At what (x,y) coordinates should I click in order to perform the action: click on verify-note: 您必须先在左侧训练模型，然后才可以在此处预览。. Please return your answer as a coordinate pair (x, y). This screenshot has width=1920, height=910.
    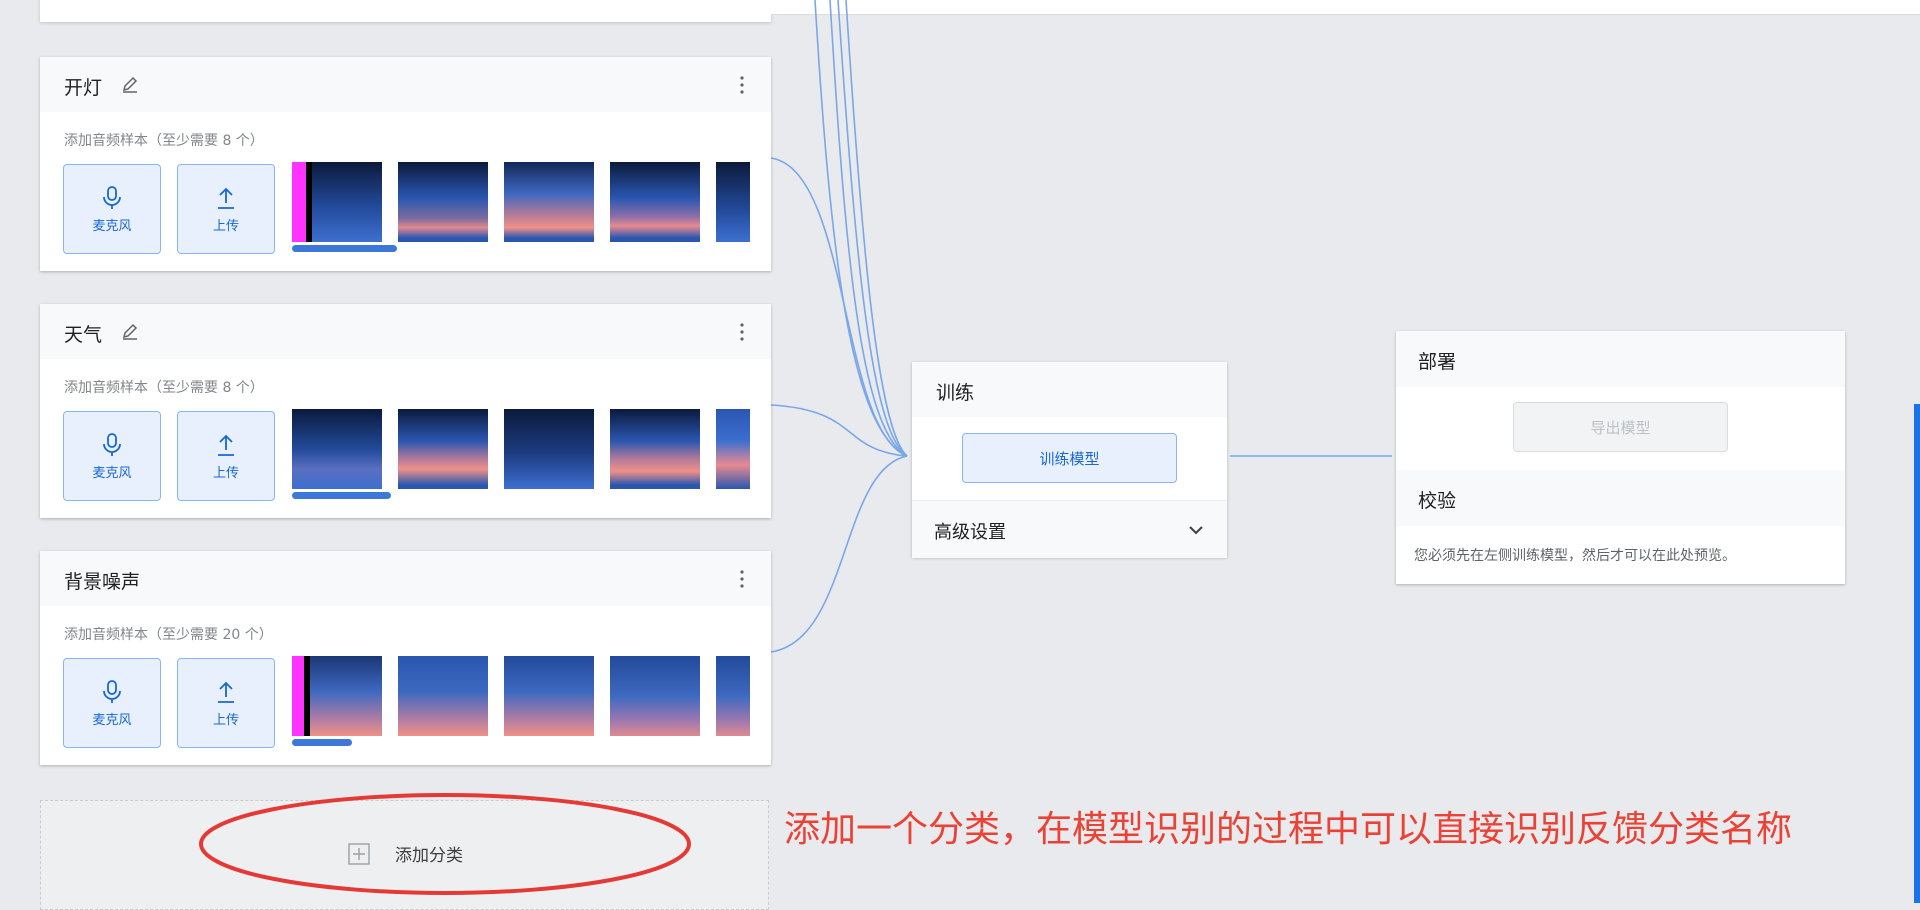
    Looking at the image, I should click on (1575, 556).